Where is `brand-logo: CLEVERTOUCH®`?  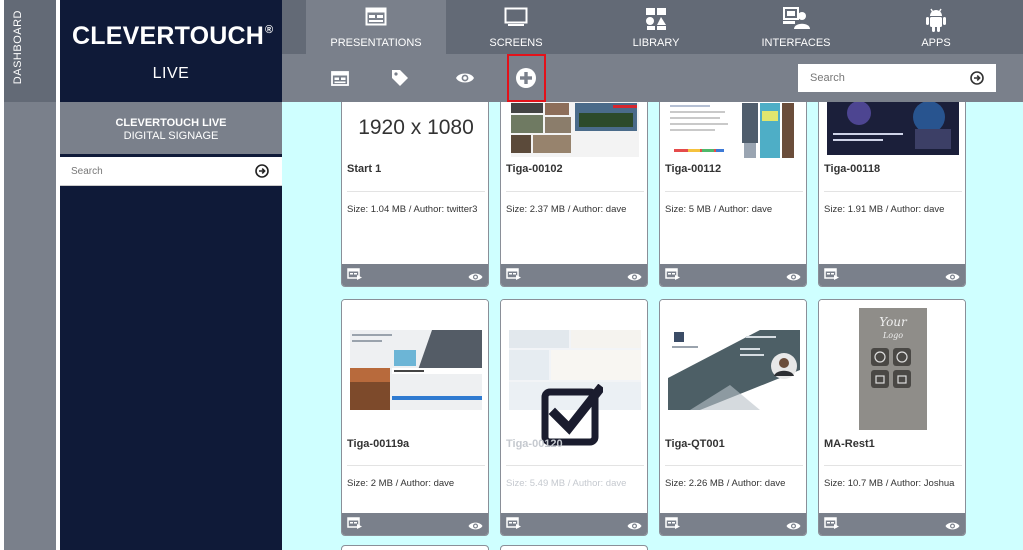 brand-logo: CLEVERTOUCH® is located at coordinates (173, 36).